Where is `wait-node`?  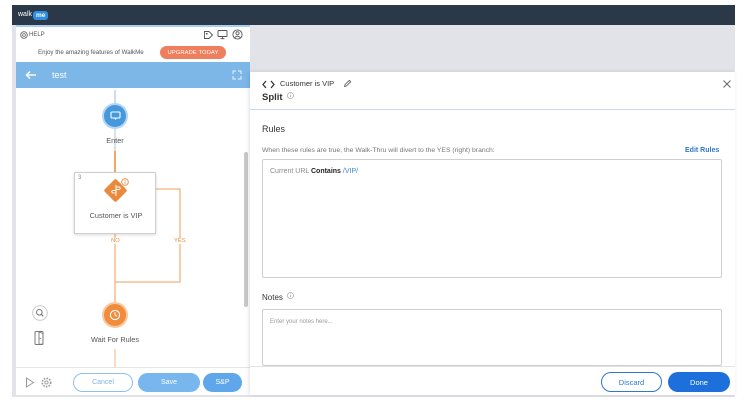
wait-node is located at coordinates (115, 315).